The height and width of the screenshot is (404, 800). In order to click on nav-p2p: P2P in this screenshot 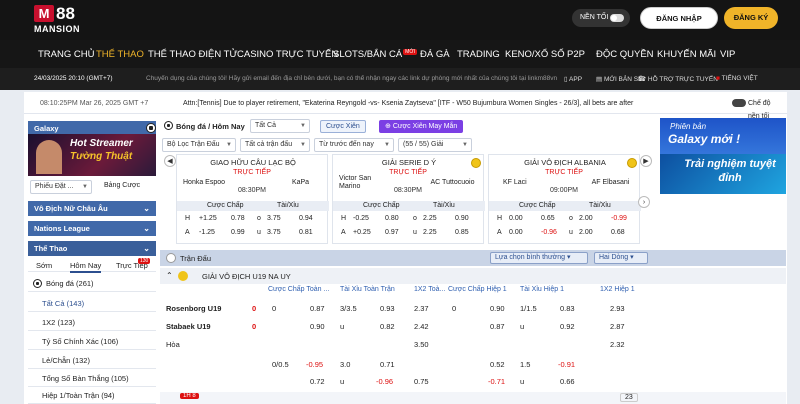, I will do `click(576, 54)`.